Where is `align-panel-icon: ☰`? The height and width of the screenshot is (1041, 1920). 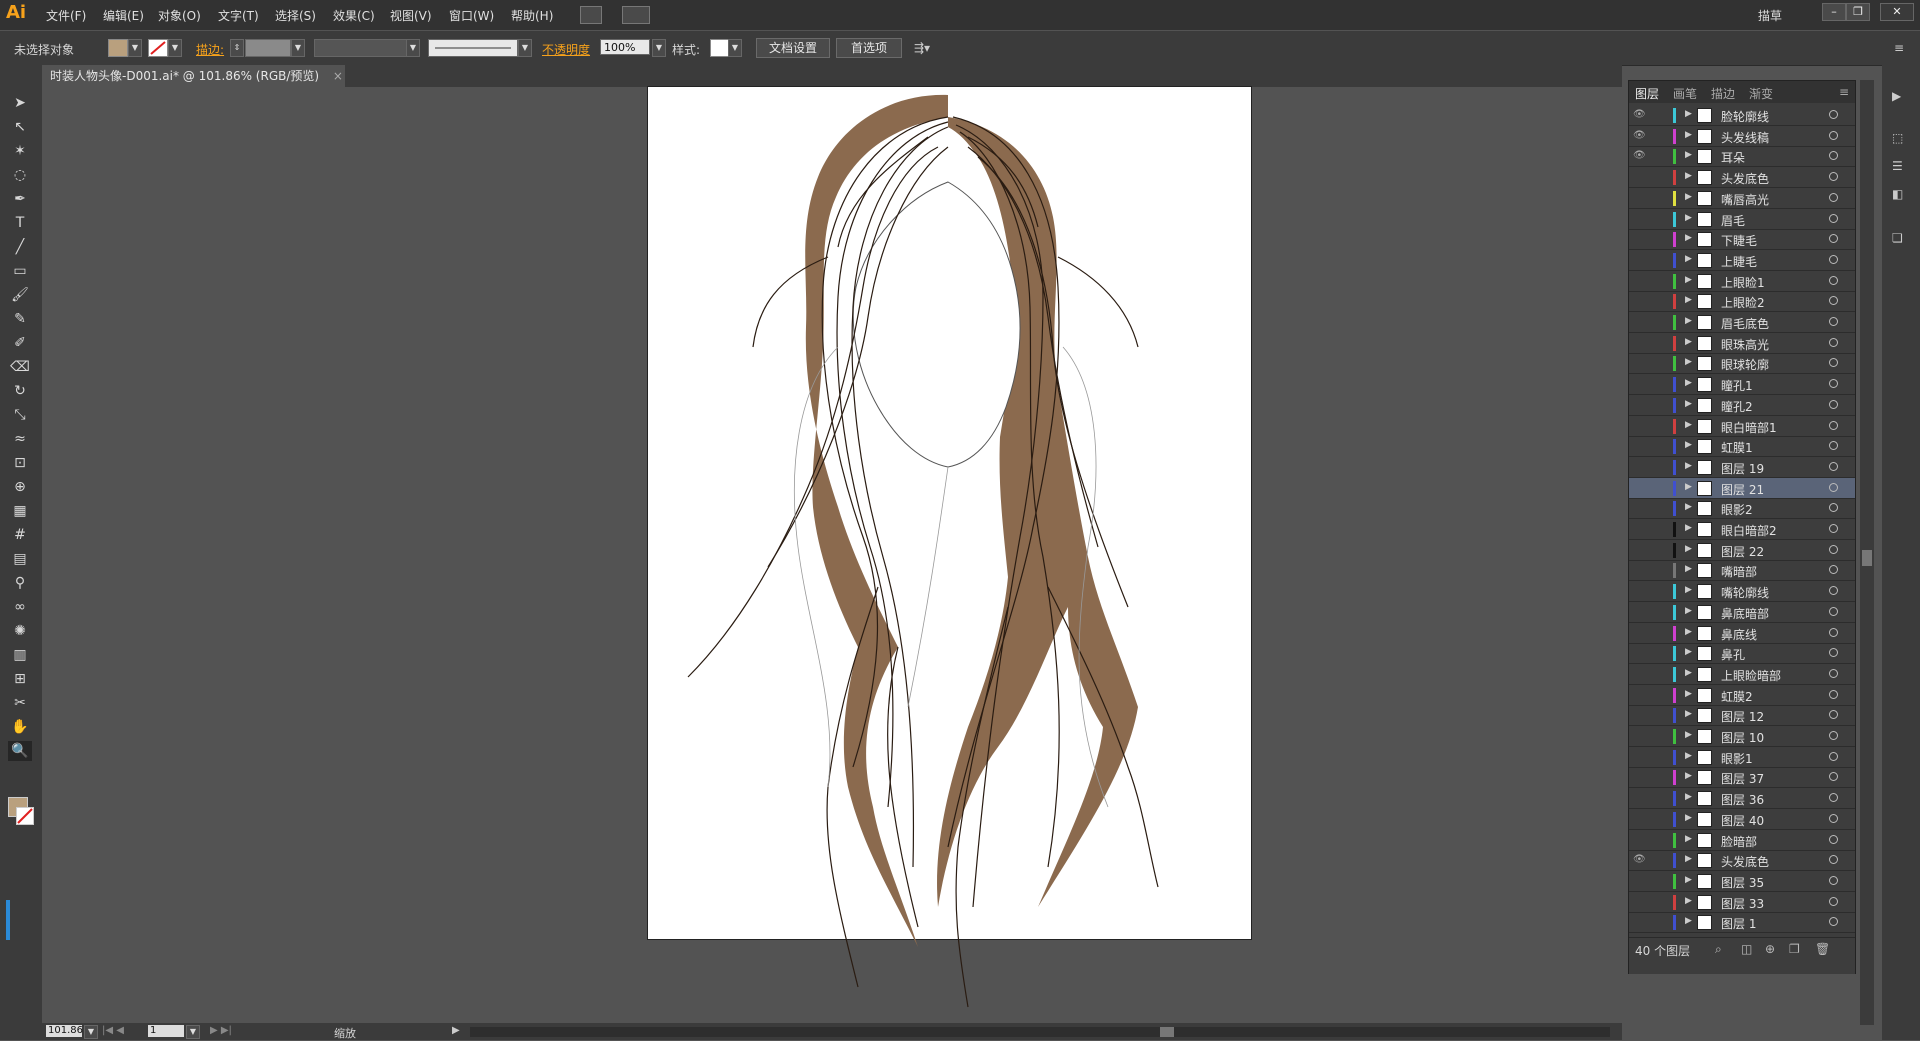 align-panel-icon: ☰ is located at coordinates (1897, 166).